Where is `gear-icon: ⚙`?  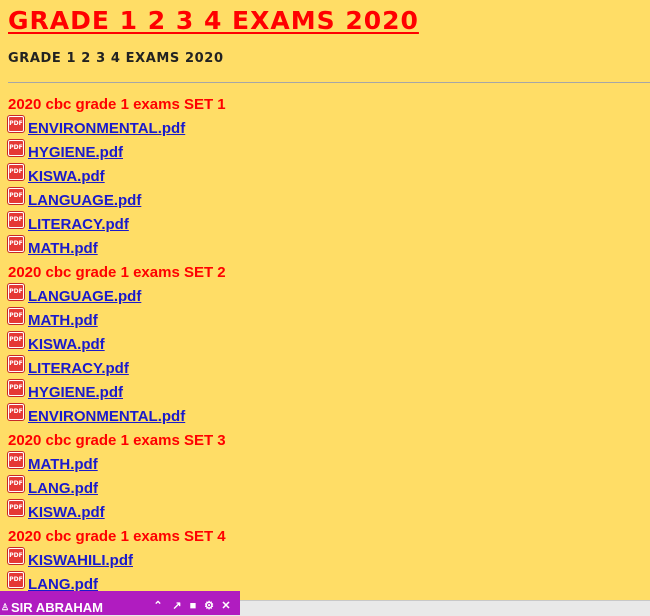 gear-icon: ⚙ is located at coordinates (209, 606).